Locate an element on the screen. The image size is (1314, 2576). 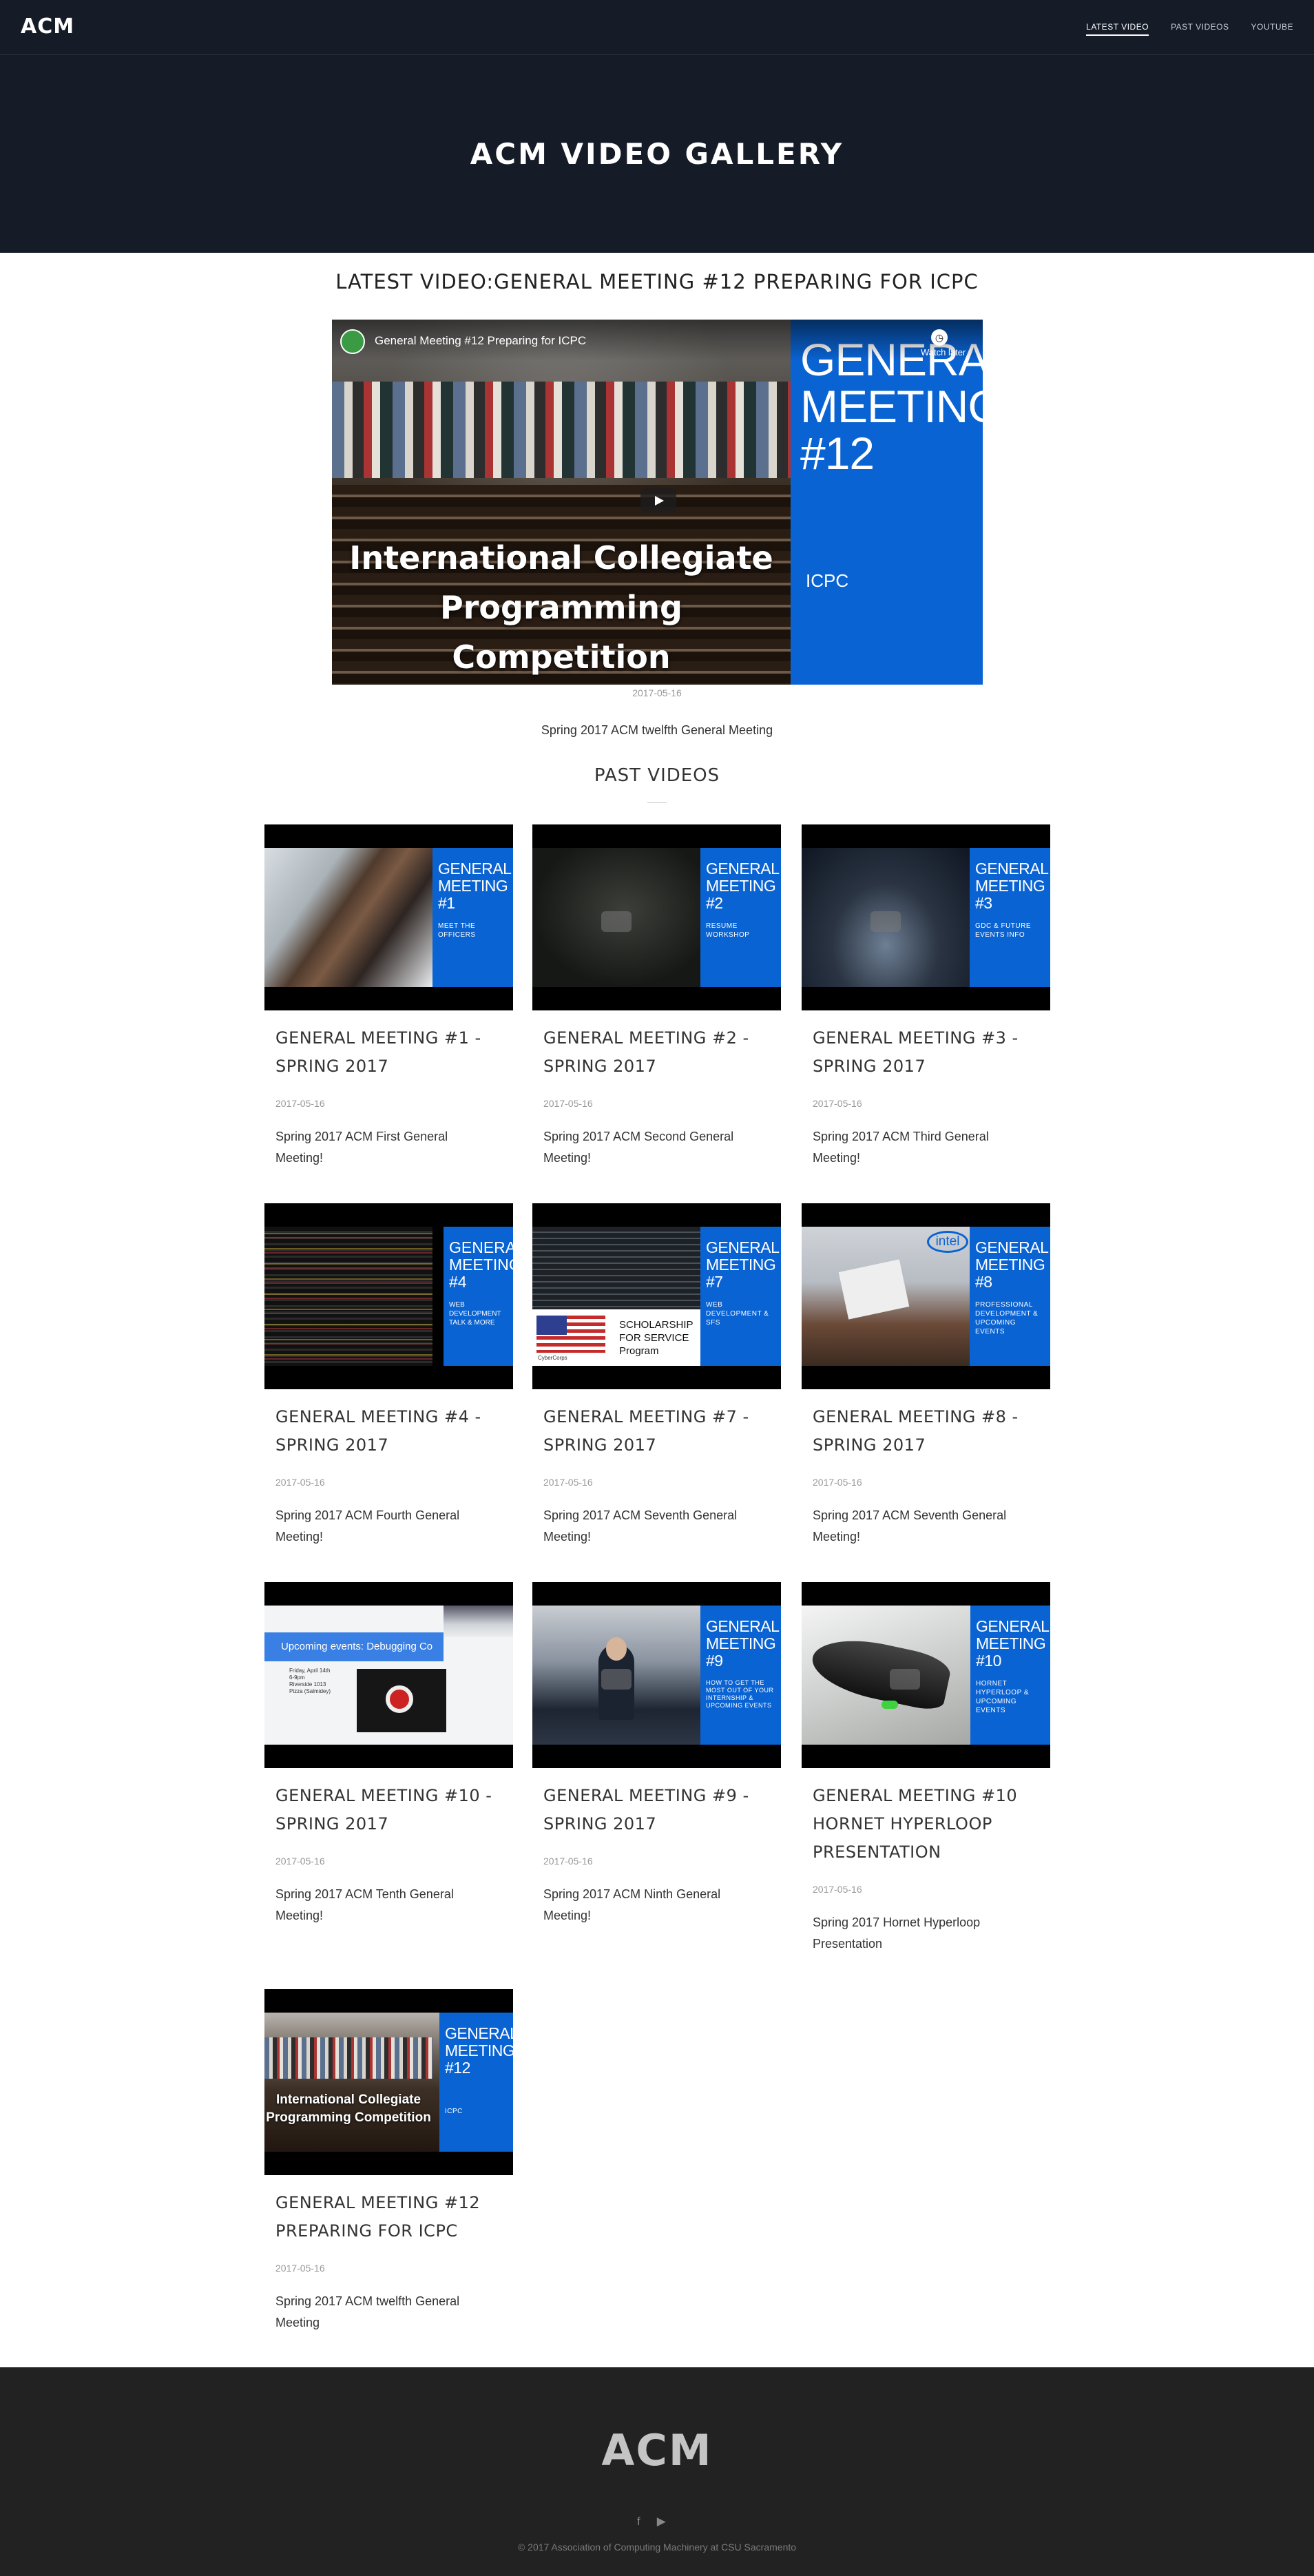
video-card-description: Spring 2017 ACM First General Meeting! is located at coordinates (361, 1147).